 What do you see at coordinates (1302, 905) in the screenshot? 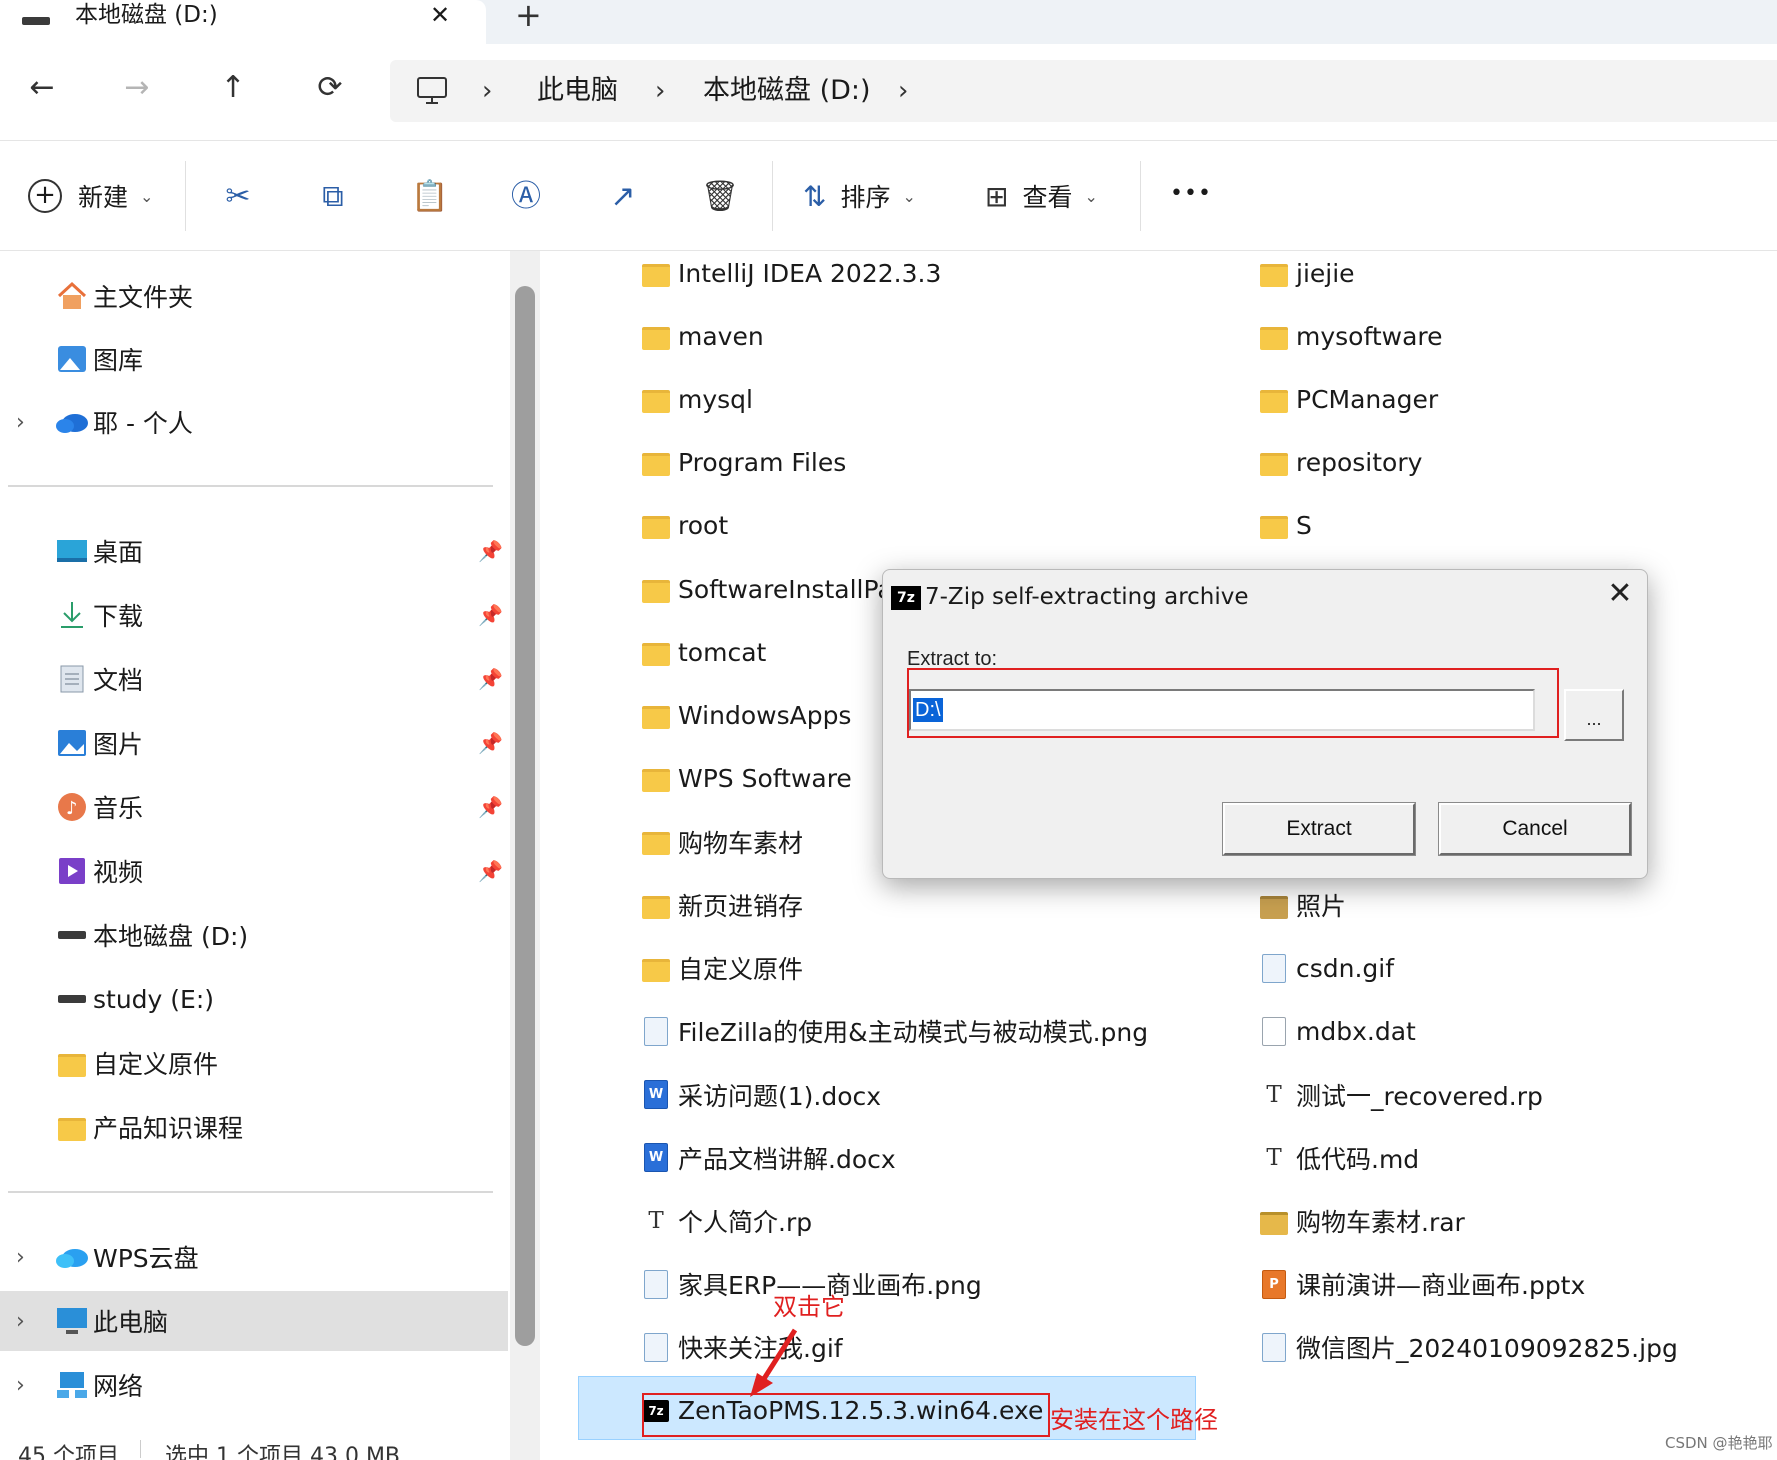
I see `file-item: 照片` at bounding box center [1302, 905].